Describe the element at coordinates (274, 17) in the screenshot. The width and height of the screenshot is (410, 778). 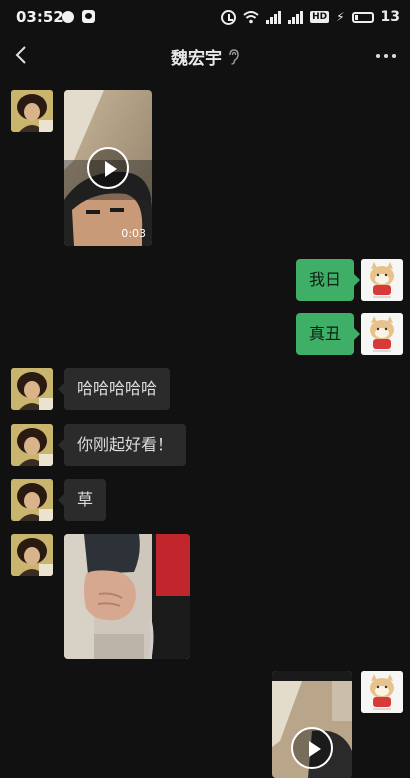
I see `signal-1-icon` at that location.